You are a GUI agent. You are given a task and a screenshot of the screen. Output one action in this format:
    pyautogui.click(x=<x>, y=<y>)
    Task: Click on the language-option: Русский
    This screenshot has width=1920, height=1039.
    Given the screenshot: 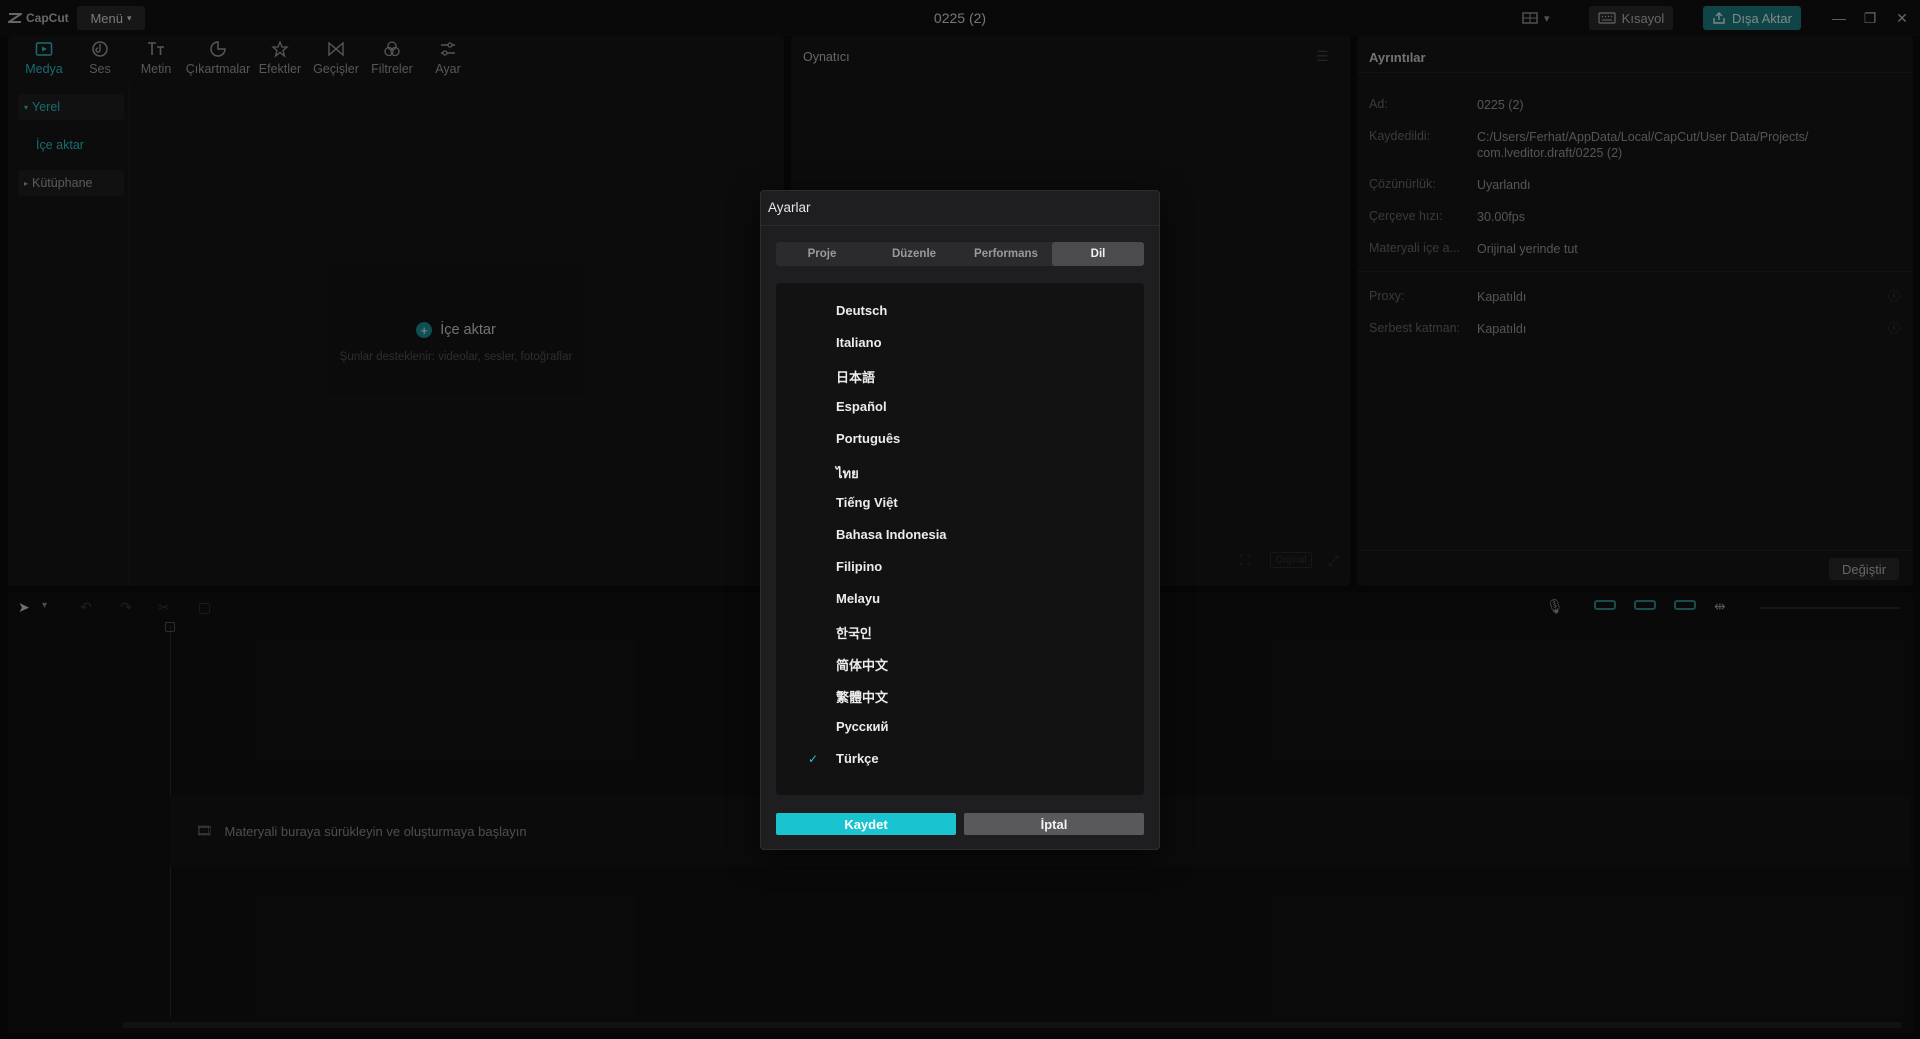 What is the action you would take?
    pyautogui.click(x=862, y=726)
    